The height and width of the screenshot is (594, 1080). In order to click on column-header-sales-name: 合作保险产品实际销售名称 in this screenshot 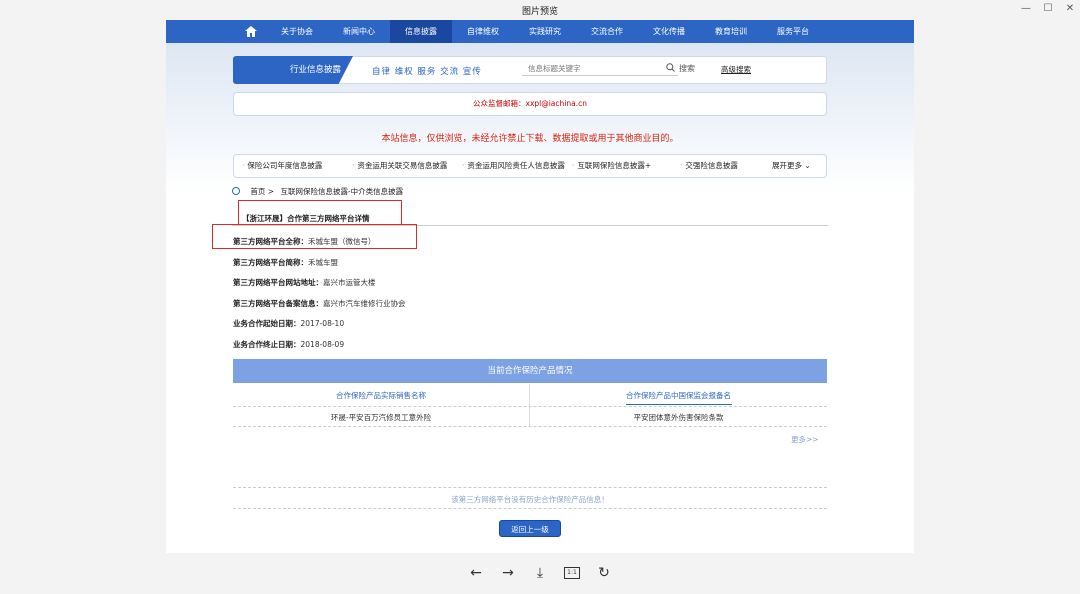, I will do `click(381, 395)`.